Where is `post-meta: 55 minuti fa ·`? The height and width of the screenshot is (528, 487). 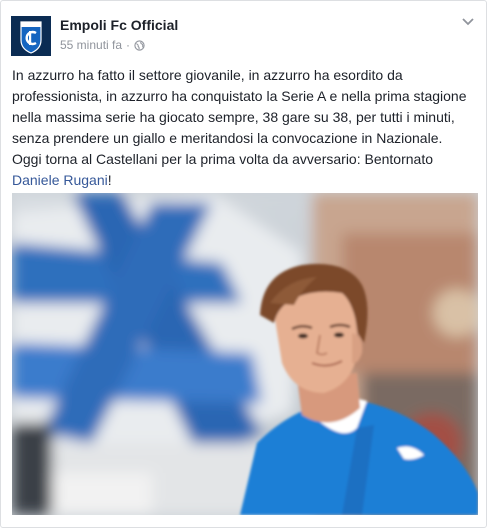
post-meta: 55 minuti fa · is located at coordinates (102, 45).